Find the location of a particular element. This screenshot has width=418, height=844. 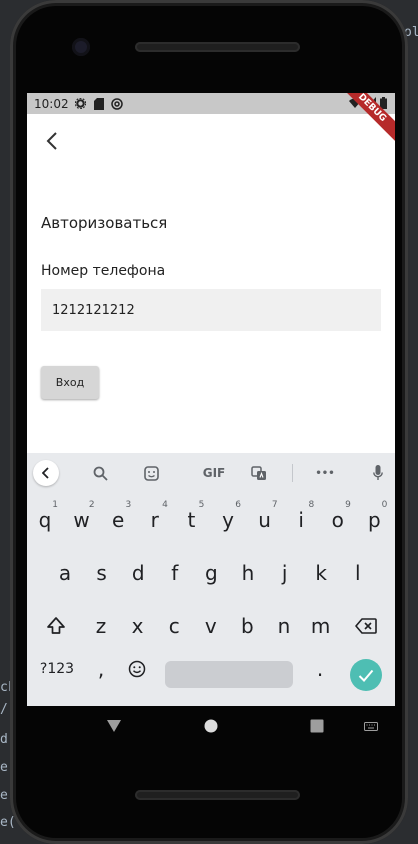

shift-icon is located at coordinates (56, 625).